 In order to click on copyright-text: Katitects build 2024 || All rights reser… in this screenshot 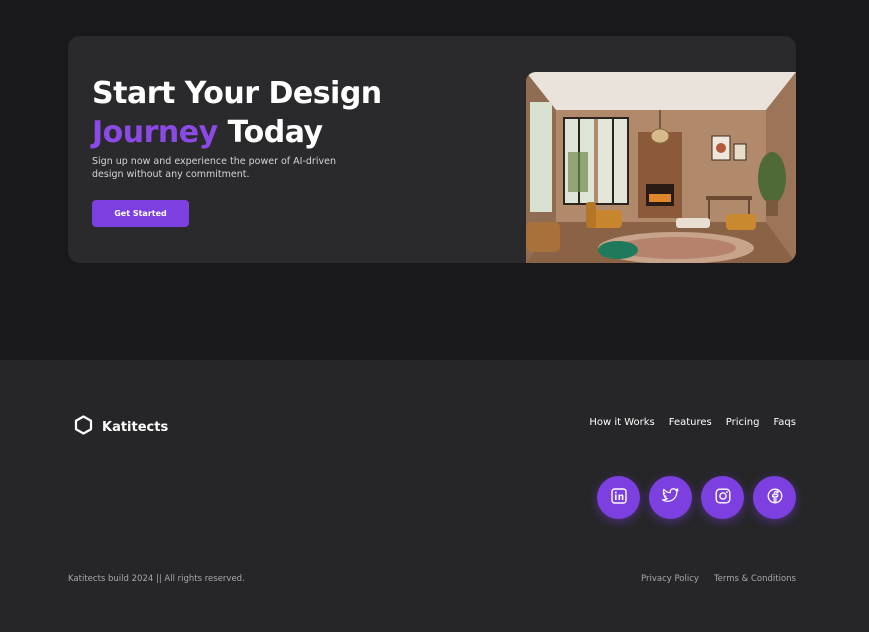, I will do `click(156, 579)`.